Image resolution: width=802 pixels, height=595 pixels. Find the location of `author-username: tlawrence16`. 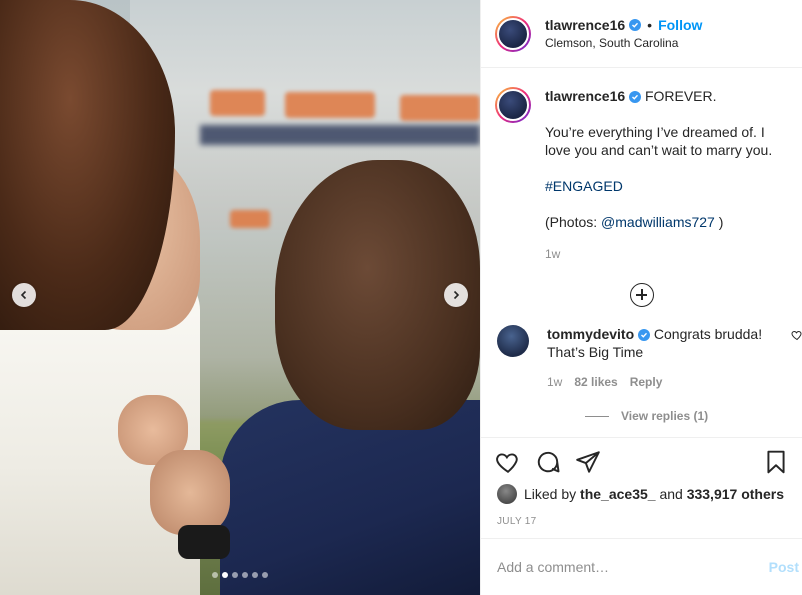

author-username: tlawrence16 is located at coordinates (585, 25).